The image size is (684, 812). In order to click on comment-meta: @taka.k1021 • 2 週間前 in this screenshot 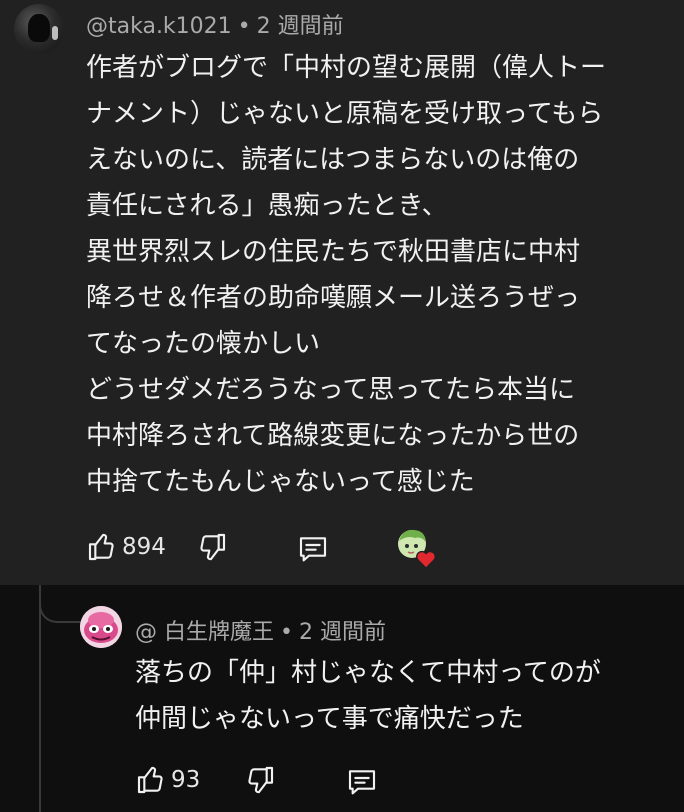, I will do `click(215, 24)`.